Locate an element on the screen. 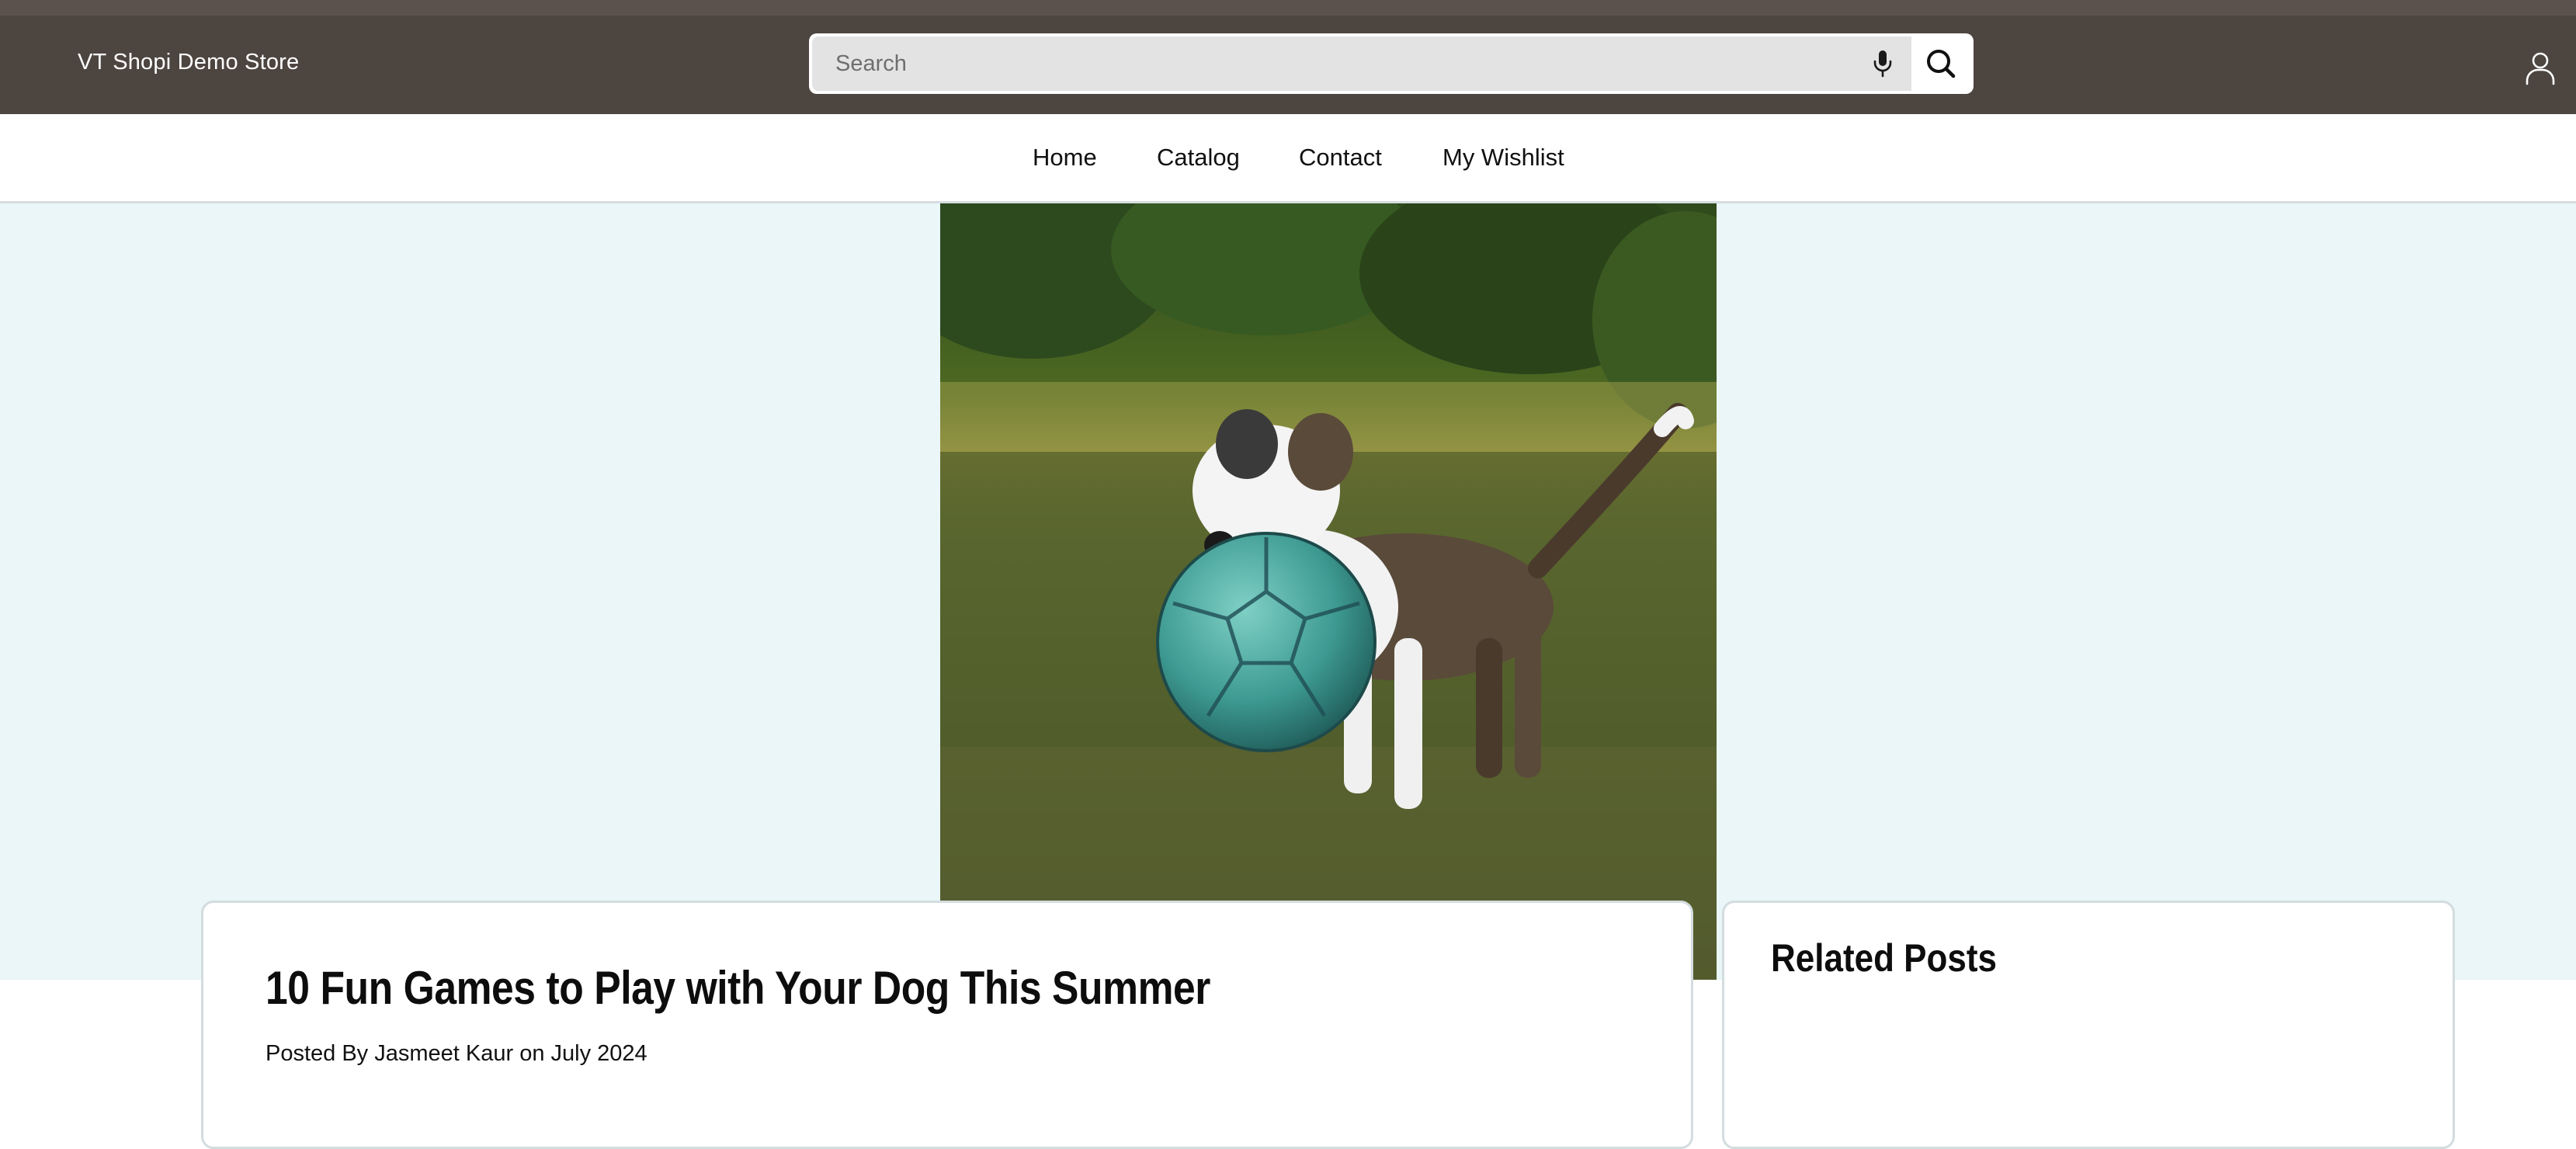 The width and height of the screenshot is (2576, 1149). store-brand-link: VT Shopi Demo Store is located at coordinates (188, 63).